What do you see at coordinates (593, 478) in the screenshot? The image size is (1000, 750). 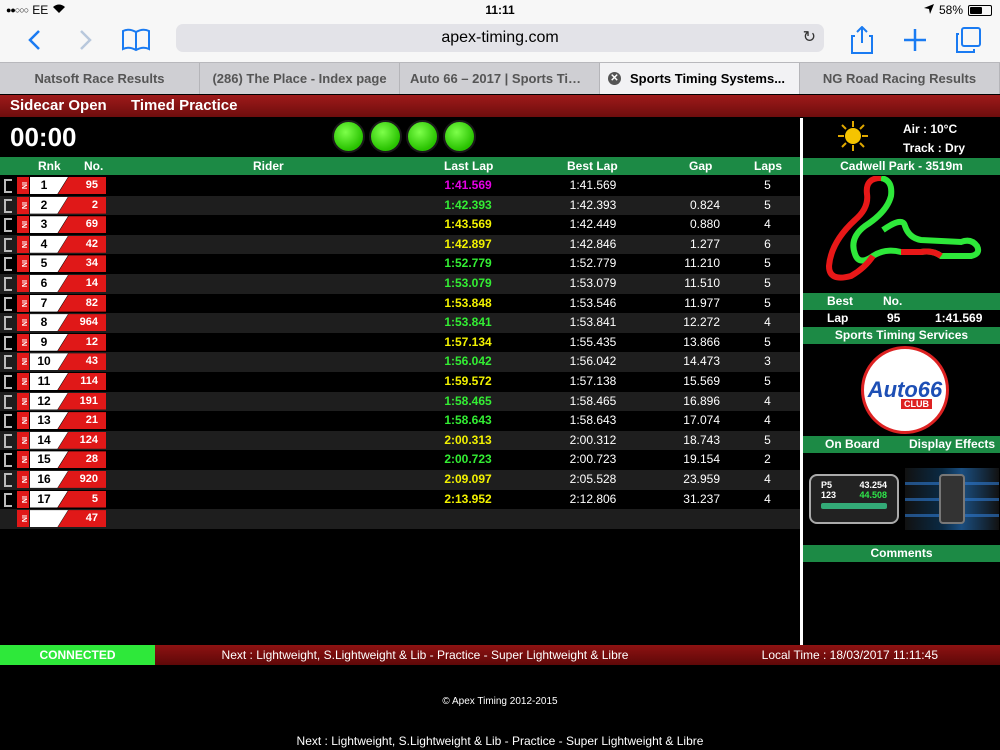 I see `best-lap-cell: 2:05.528` at bounding box center [593, 478].